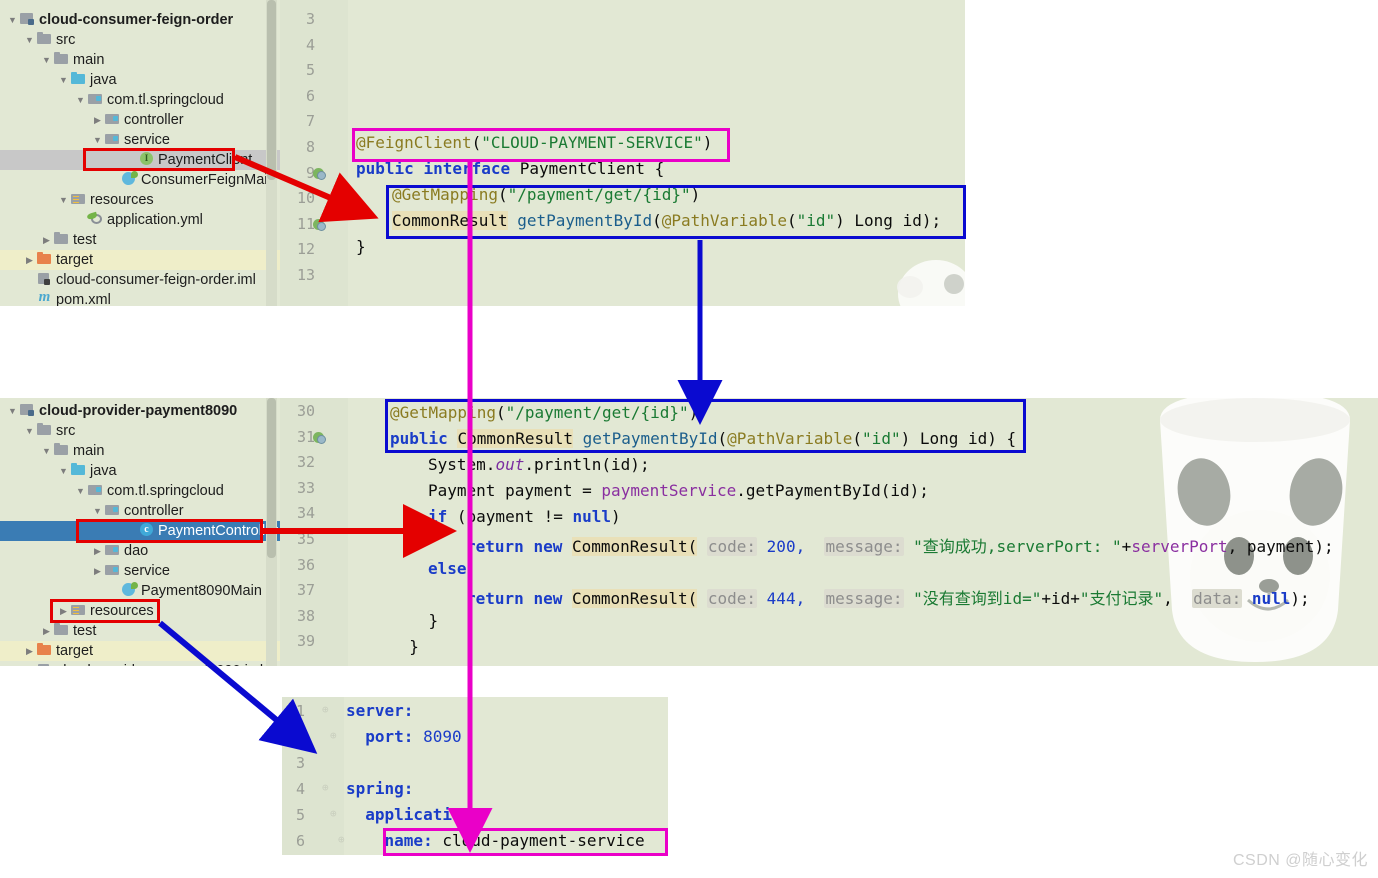 This screenshot has width=1378, height=878. What do you see at coordinates (379, 788) in the screenshot?
I see `yaml-line: spring:` at bounding box center [379, 788].